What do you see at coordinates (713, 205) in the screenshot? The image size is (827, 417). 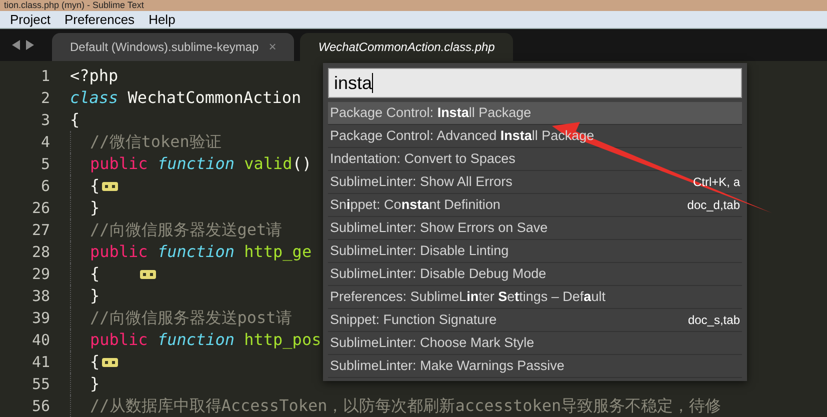 I see `command-shortcut: doc_d,tab` at bounding box center [713, 205].